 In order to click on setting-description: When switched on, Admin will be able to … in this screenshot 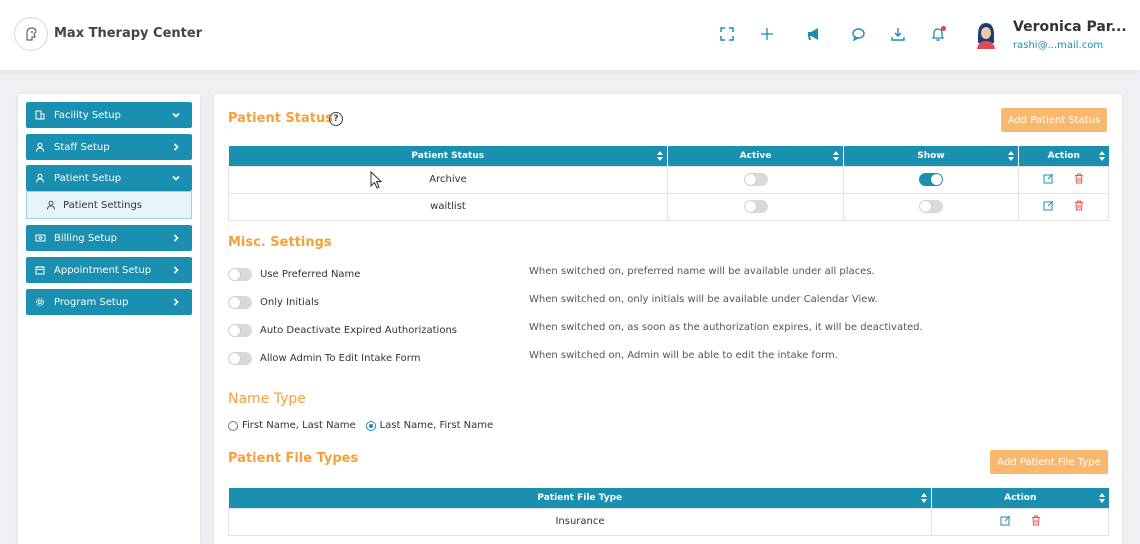, I will do `click(683, 355)`.